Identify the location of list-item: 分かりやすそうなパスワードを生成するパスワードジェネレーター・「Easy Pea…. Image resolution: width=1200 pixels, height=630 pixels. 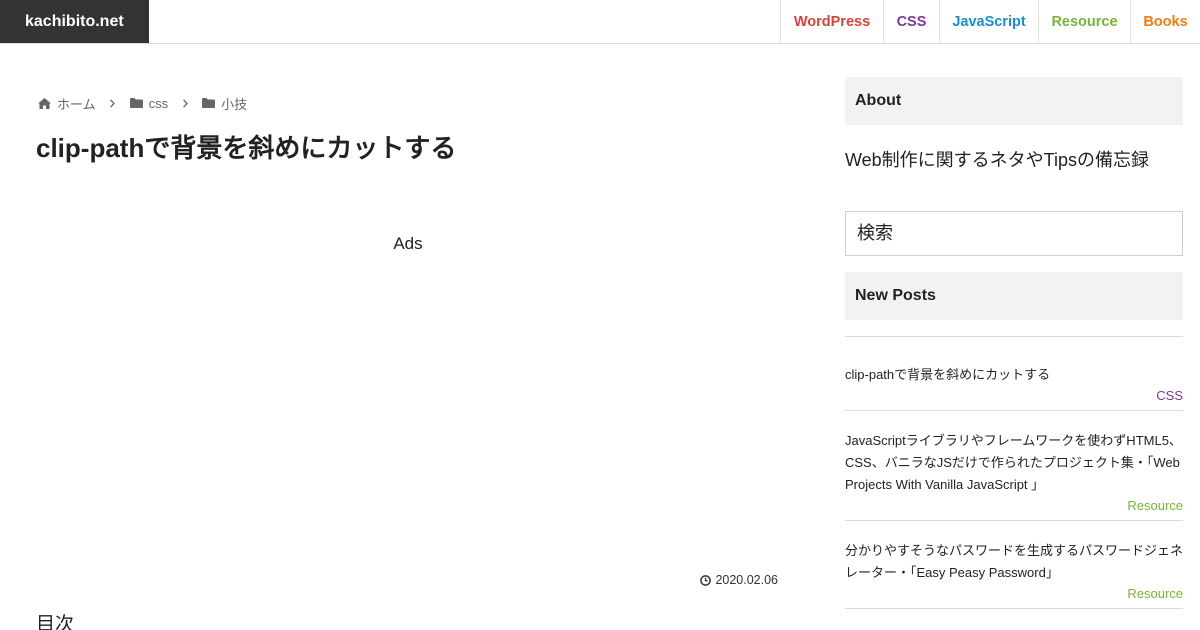
(1014, 565).